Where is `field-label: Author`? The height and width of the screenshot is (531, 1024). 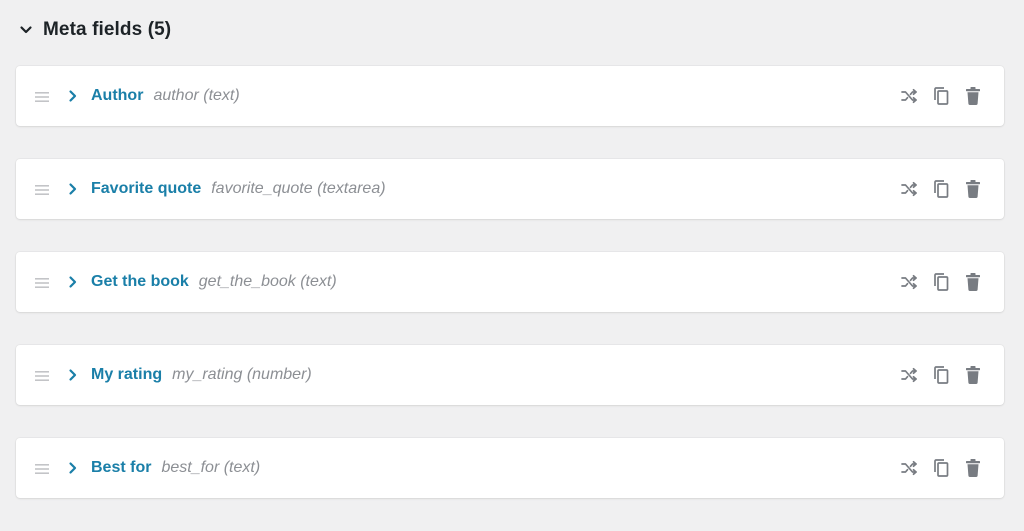 field-label: Author is located at coordinates (117, 96).